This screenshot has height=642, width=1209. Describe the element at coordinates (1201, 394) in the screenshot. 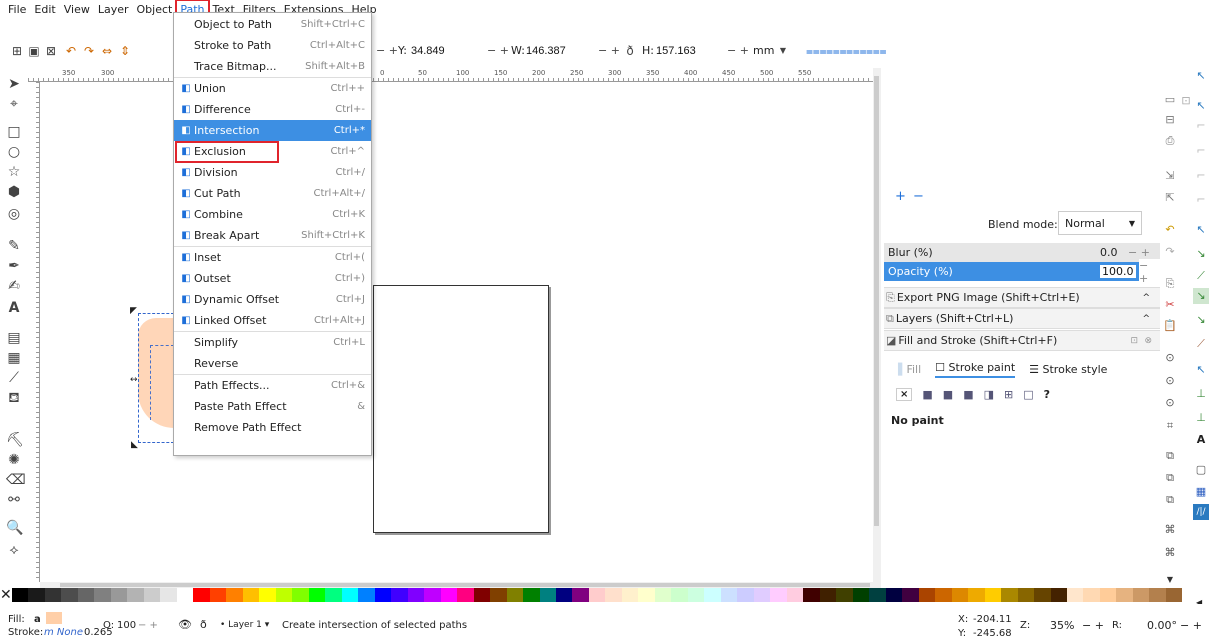

I see `snap-object-center-icon: ⊥` at that location.